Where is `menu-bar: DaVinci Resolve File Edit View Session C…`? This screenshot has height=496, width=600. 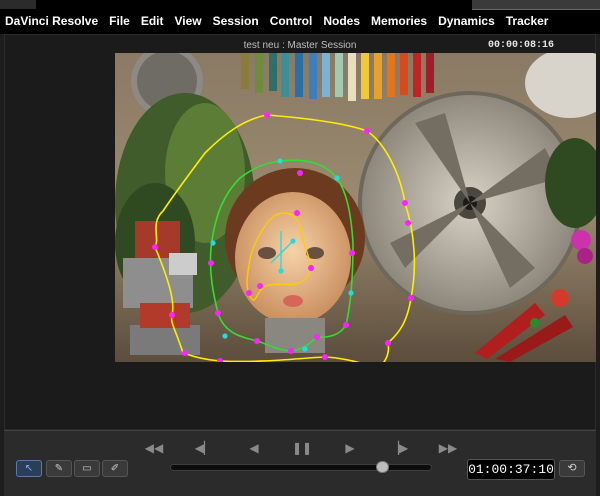
menu-bar: DaVinci Resolve File Edit View Session C… is located at coordinates (300, 17).